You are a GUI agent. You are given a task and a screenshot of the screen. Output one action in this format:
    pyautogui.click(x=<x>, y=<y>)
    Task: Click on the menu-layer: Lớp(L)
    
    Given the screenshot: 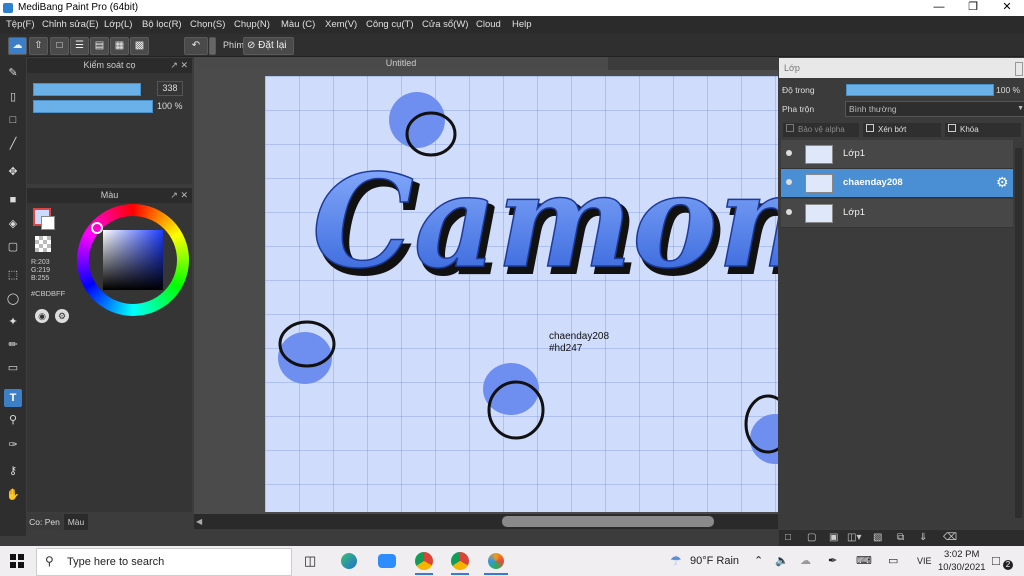 What is the action you would take?
    pyautogui.click(x=118, y=24)
    